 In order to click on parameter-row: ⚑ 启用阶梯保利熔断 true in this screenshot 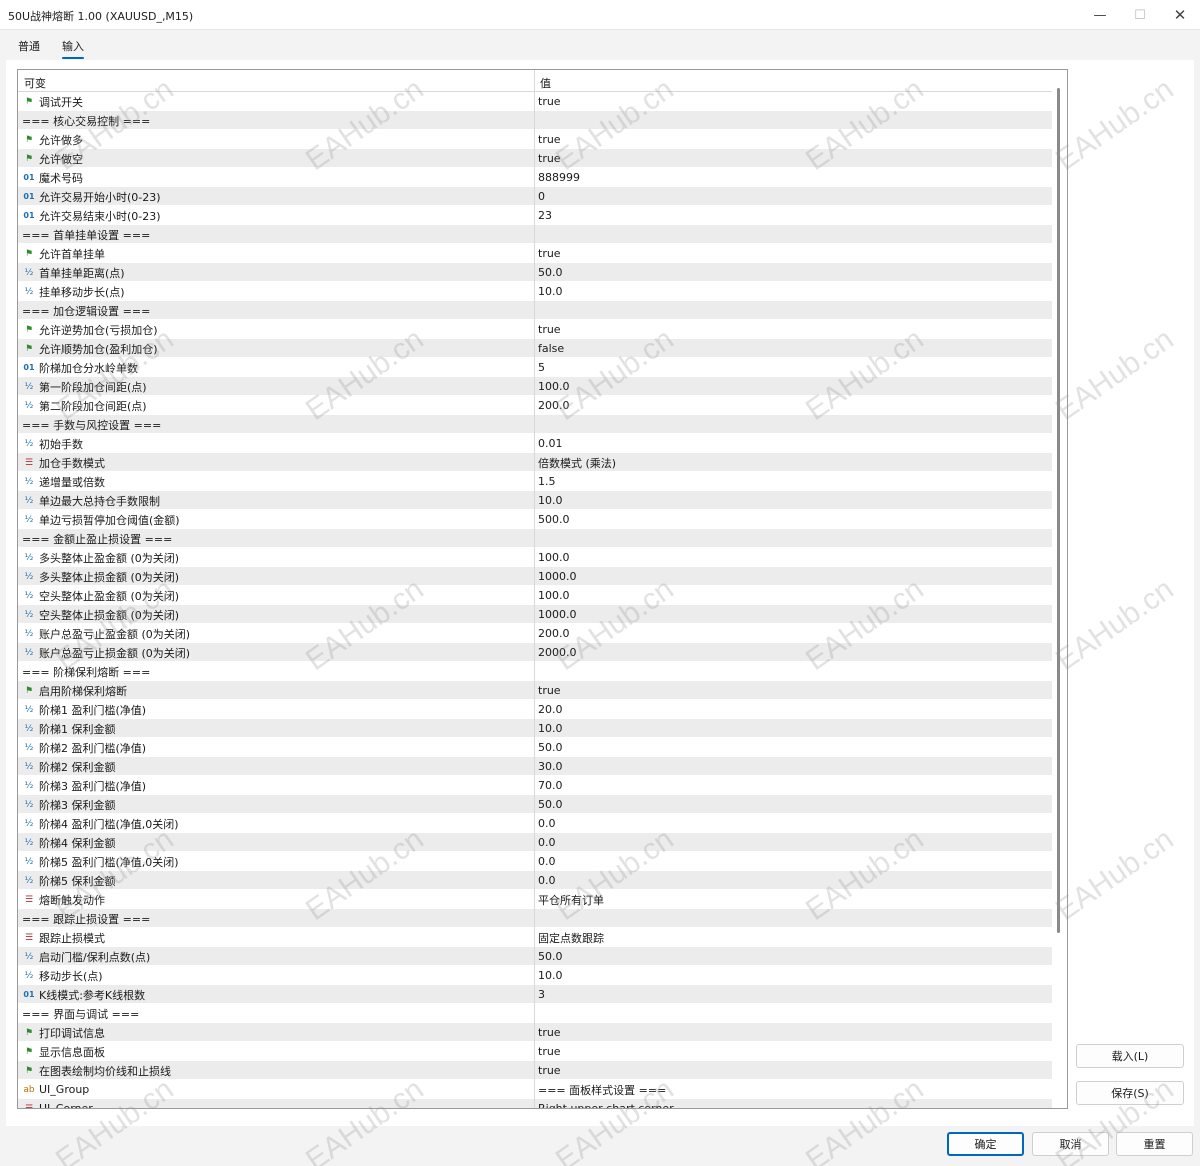, I will do `click(535, 690)`.